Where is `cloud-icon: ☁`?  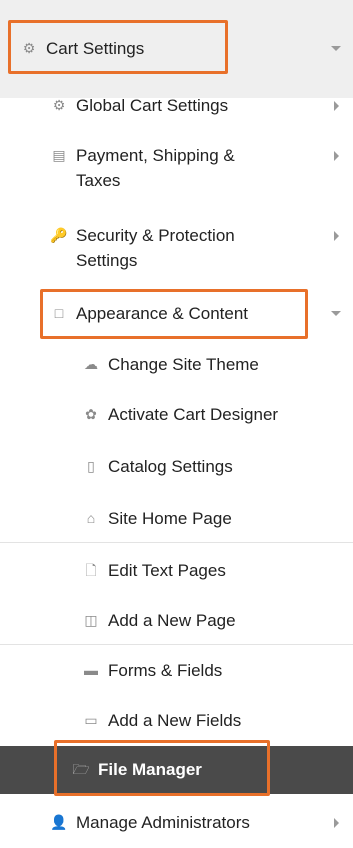
cloud-icon: ☁ is located at coordinates (91, 364).